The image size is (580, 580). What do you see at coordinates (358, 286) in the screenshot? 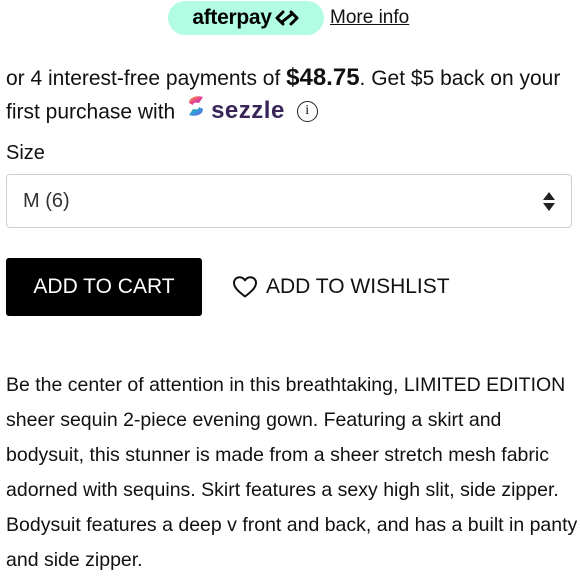
I see `add-to-wishlist-label: ADD TO WISHLIST` at bounding box center [358, 286].